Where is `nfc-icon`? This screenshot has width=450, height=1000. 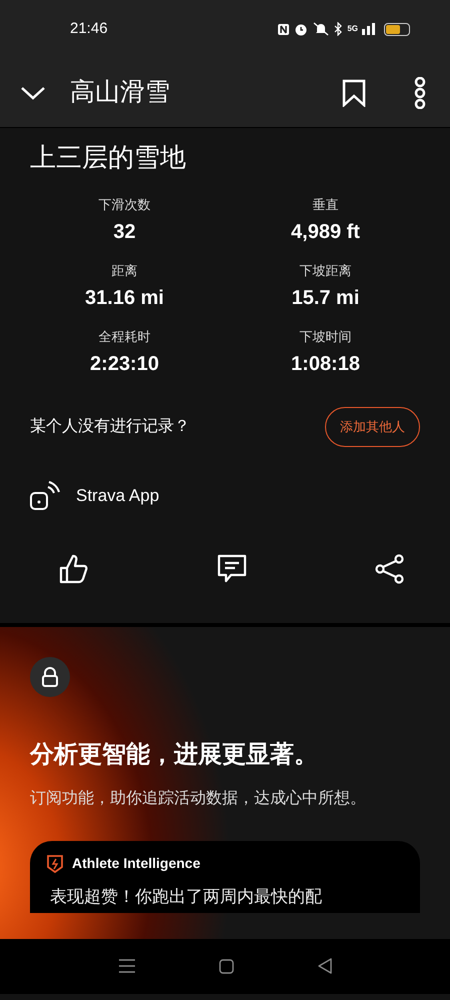 nfc-icon is located at coordinates (283, 29).